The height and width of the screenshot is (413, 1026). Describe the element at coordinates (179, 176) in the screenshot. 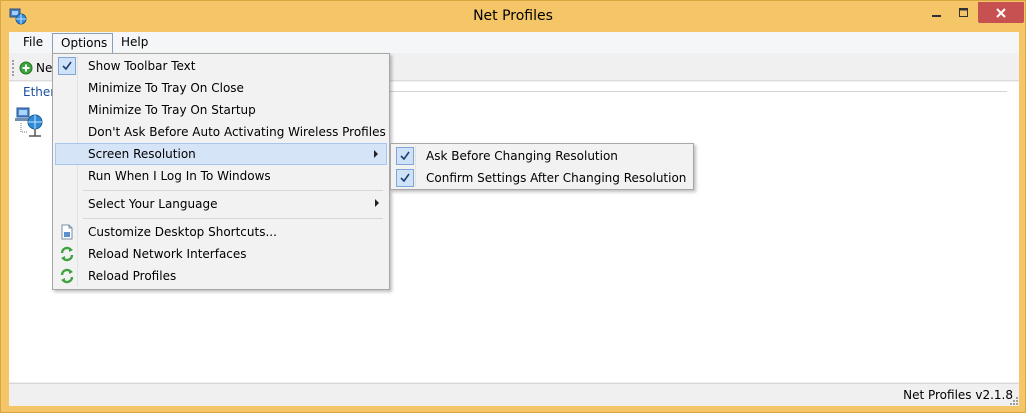

I see `menu-item-label: Run When I Log In To Windows` at that location.